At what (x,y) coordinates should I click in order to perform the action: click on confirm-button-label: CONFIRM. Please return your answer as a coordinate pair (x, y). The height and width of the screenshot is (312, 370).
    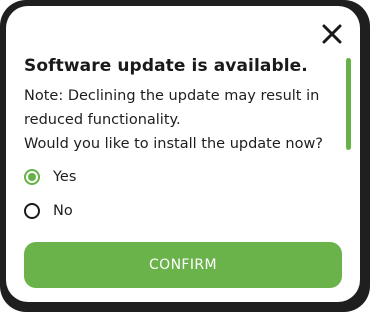
    Looking at the image, I should click on (183, 265).